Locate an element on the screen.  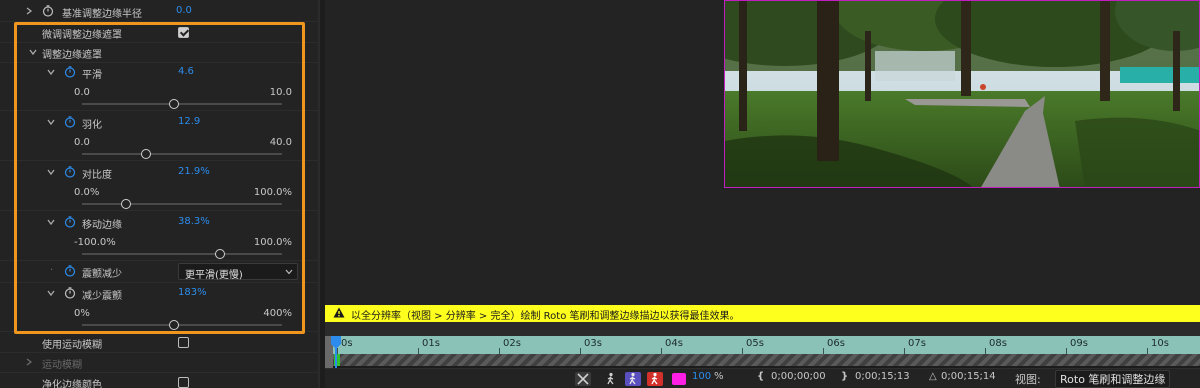
ruler-tick-label: 05s is located at coordinates (755, 343).